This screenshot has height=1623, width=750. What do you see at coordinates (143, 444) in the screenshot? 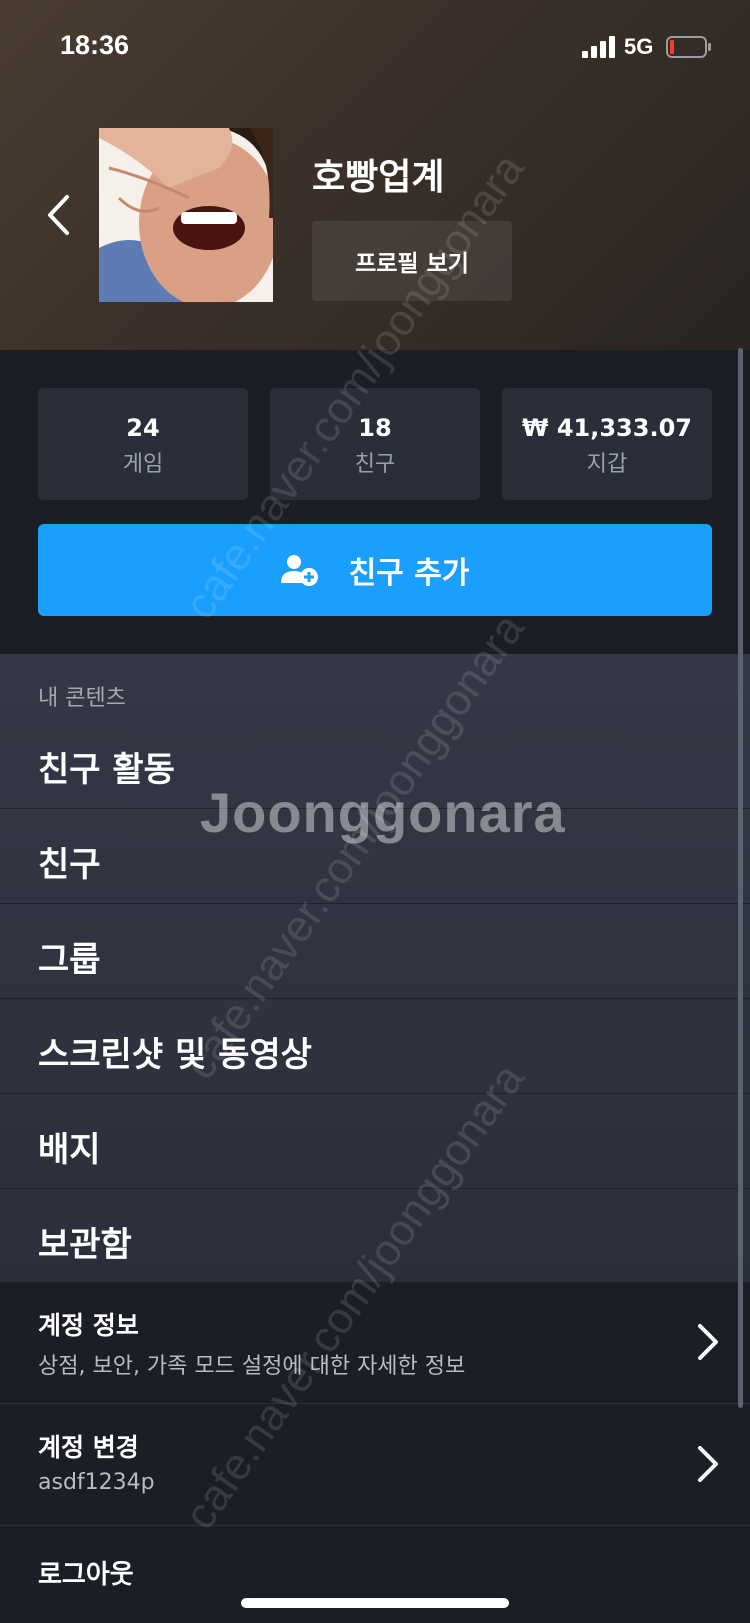
I see `stat-games: 24 게임` at bounding box center [143, 444].